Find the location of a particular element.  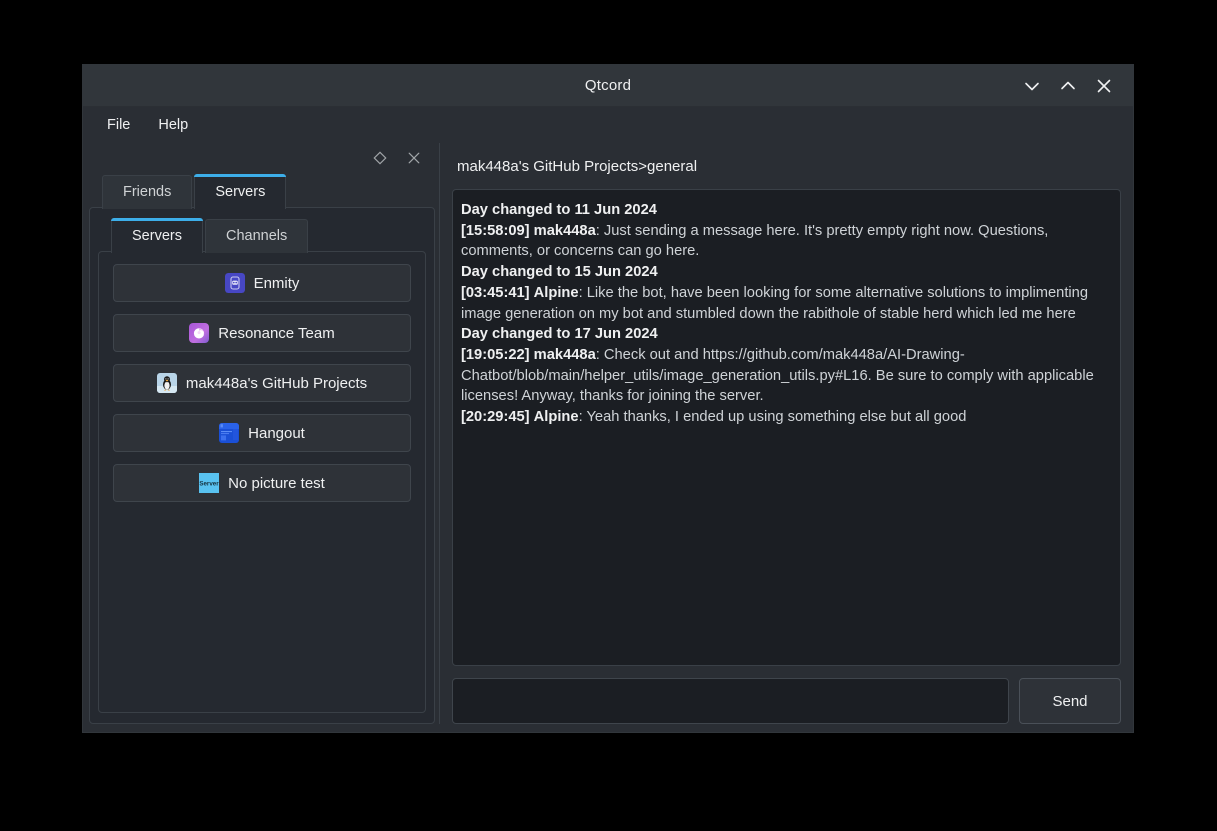

window-title: Qtcord is located at coordinates (608, 85).